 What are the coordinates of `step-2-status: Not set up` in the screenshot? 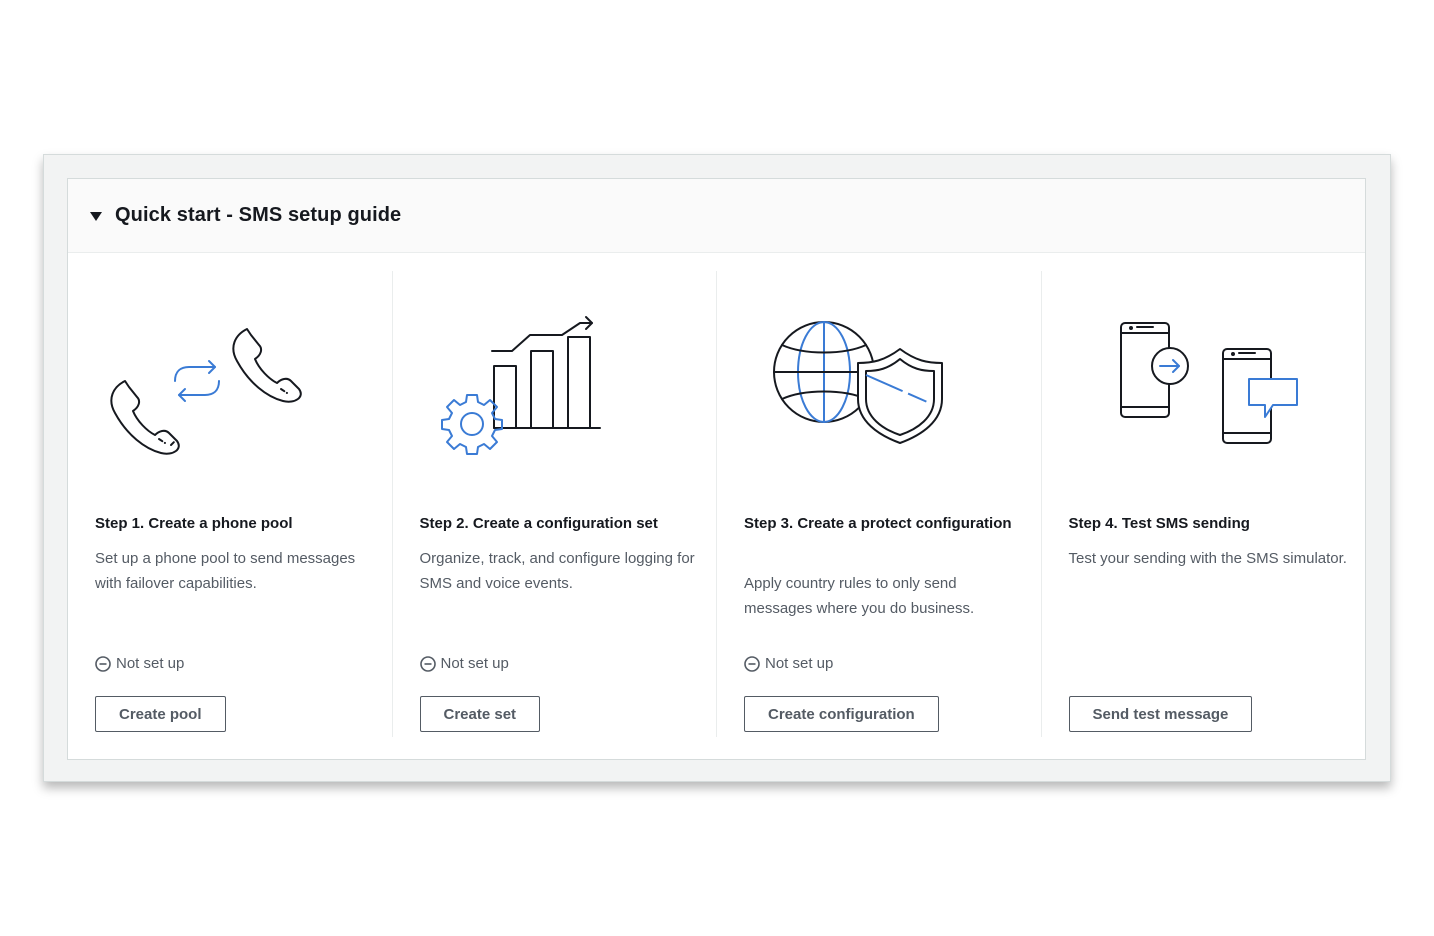 It's located at (464, 663).